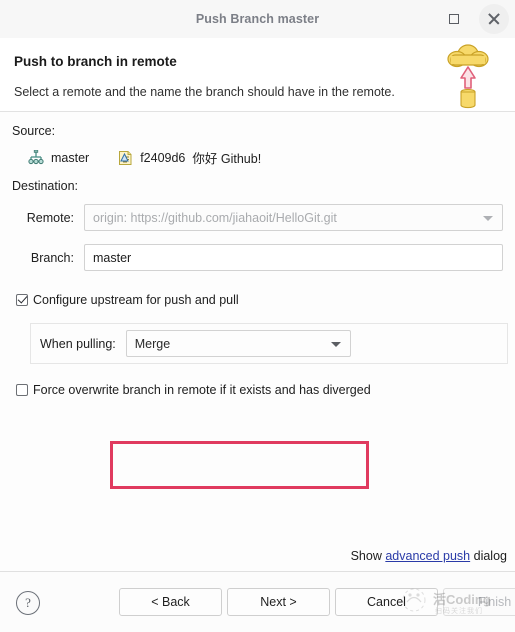 The height and width of the screenshot is (632, 515). I want to click on configure-upstream-label: Configure upstream for push and pull, so click(136, 300).